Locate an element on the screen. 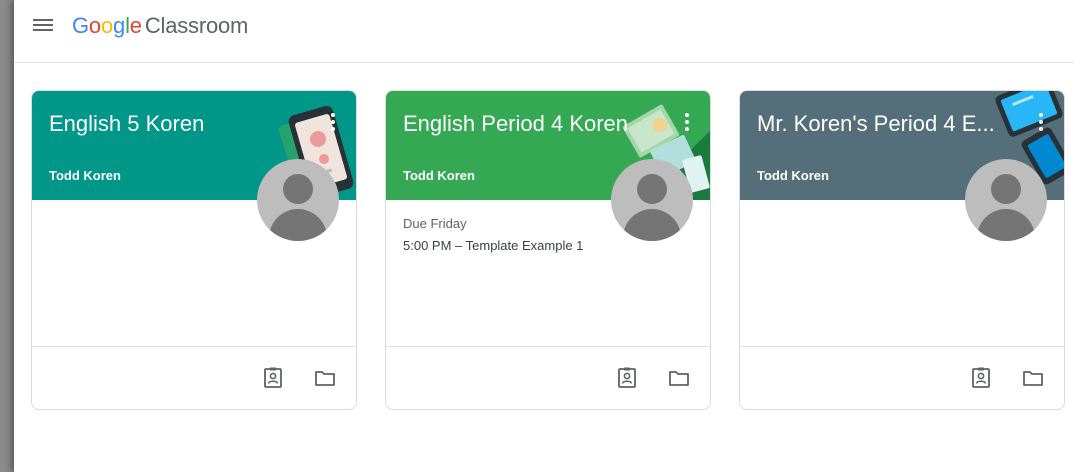 The image size is (1074, 472). class-title: English Period 4 Koren is located at coordinates (533, 124).